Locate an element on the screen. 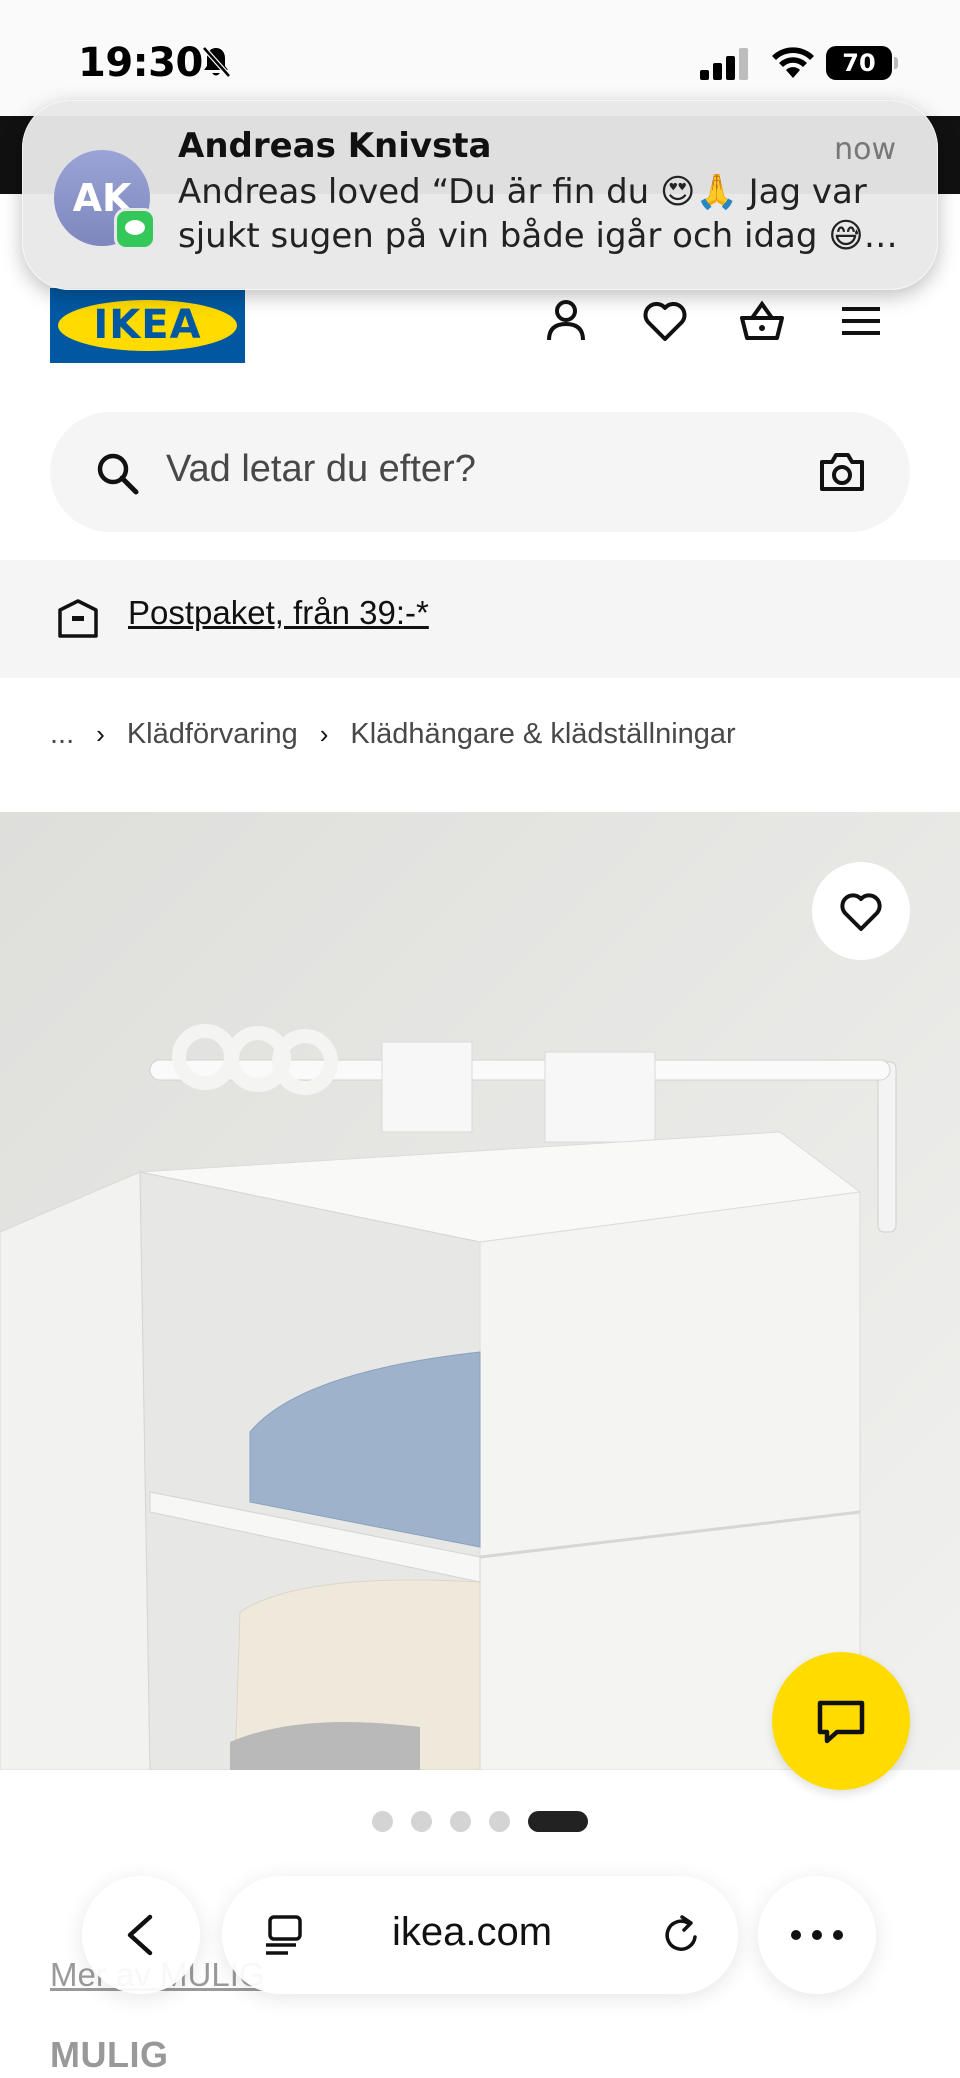 Image resolution: width=960 pixels, height=2078 pixels. chat-button is located at coordinates (841, 1721).